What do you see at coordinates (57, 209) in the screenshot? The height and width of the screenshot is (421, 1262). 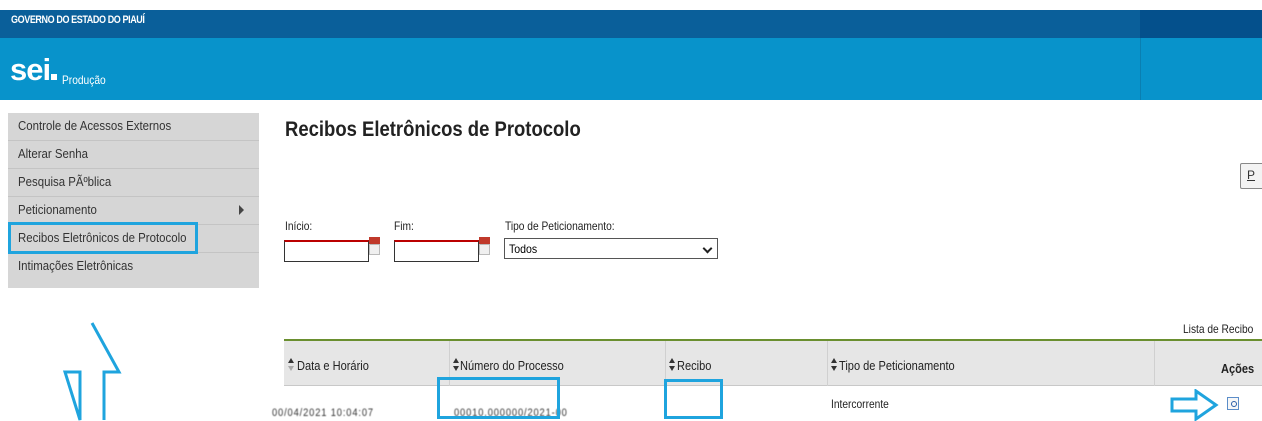 I see `sidebar-item-label: Peticionamento` at bounding box center [57, 209].